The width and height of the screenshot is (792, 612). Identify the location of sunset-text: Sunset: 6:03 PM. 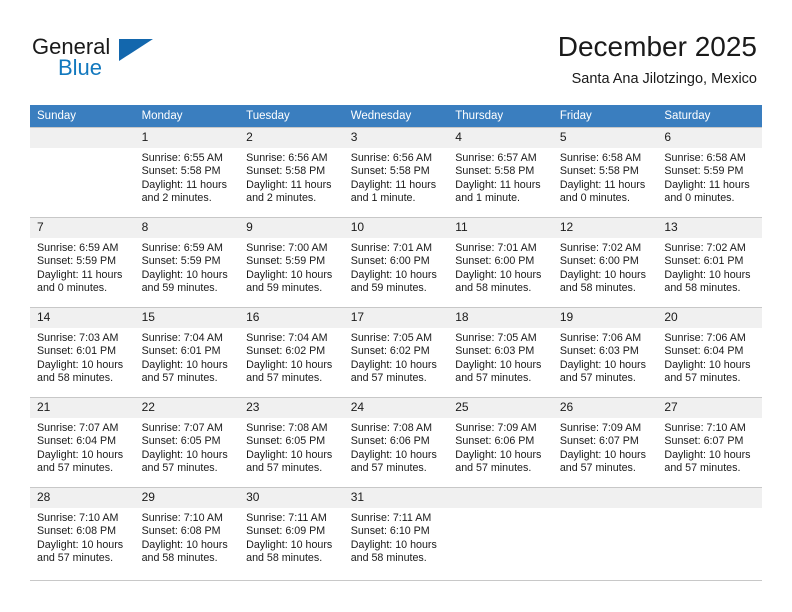
(599, 351).